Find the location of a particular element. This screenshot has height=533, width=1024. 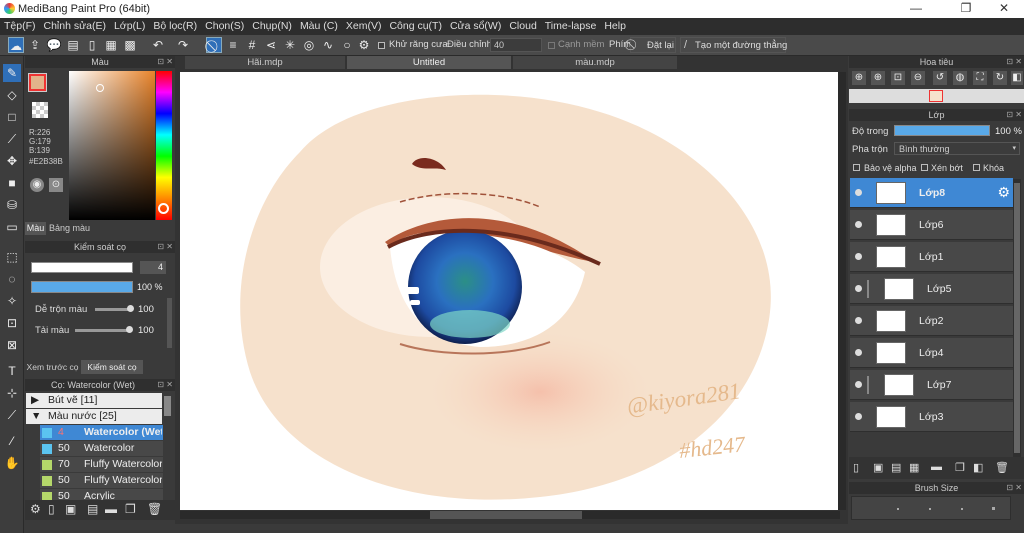

lock-checkbox is located at coordinates (976, 167).